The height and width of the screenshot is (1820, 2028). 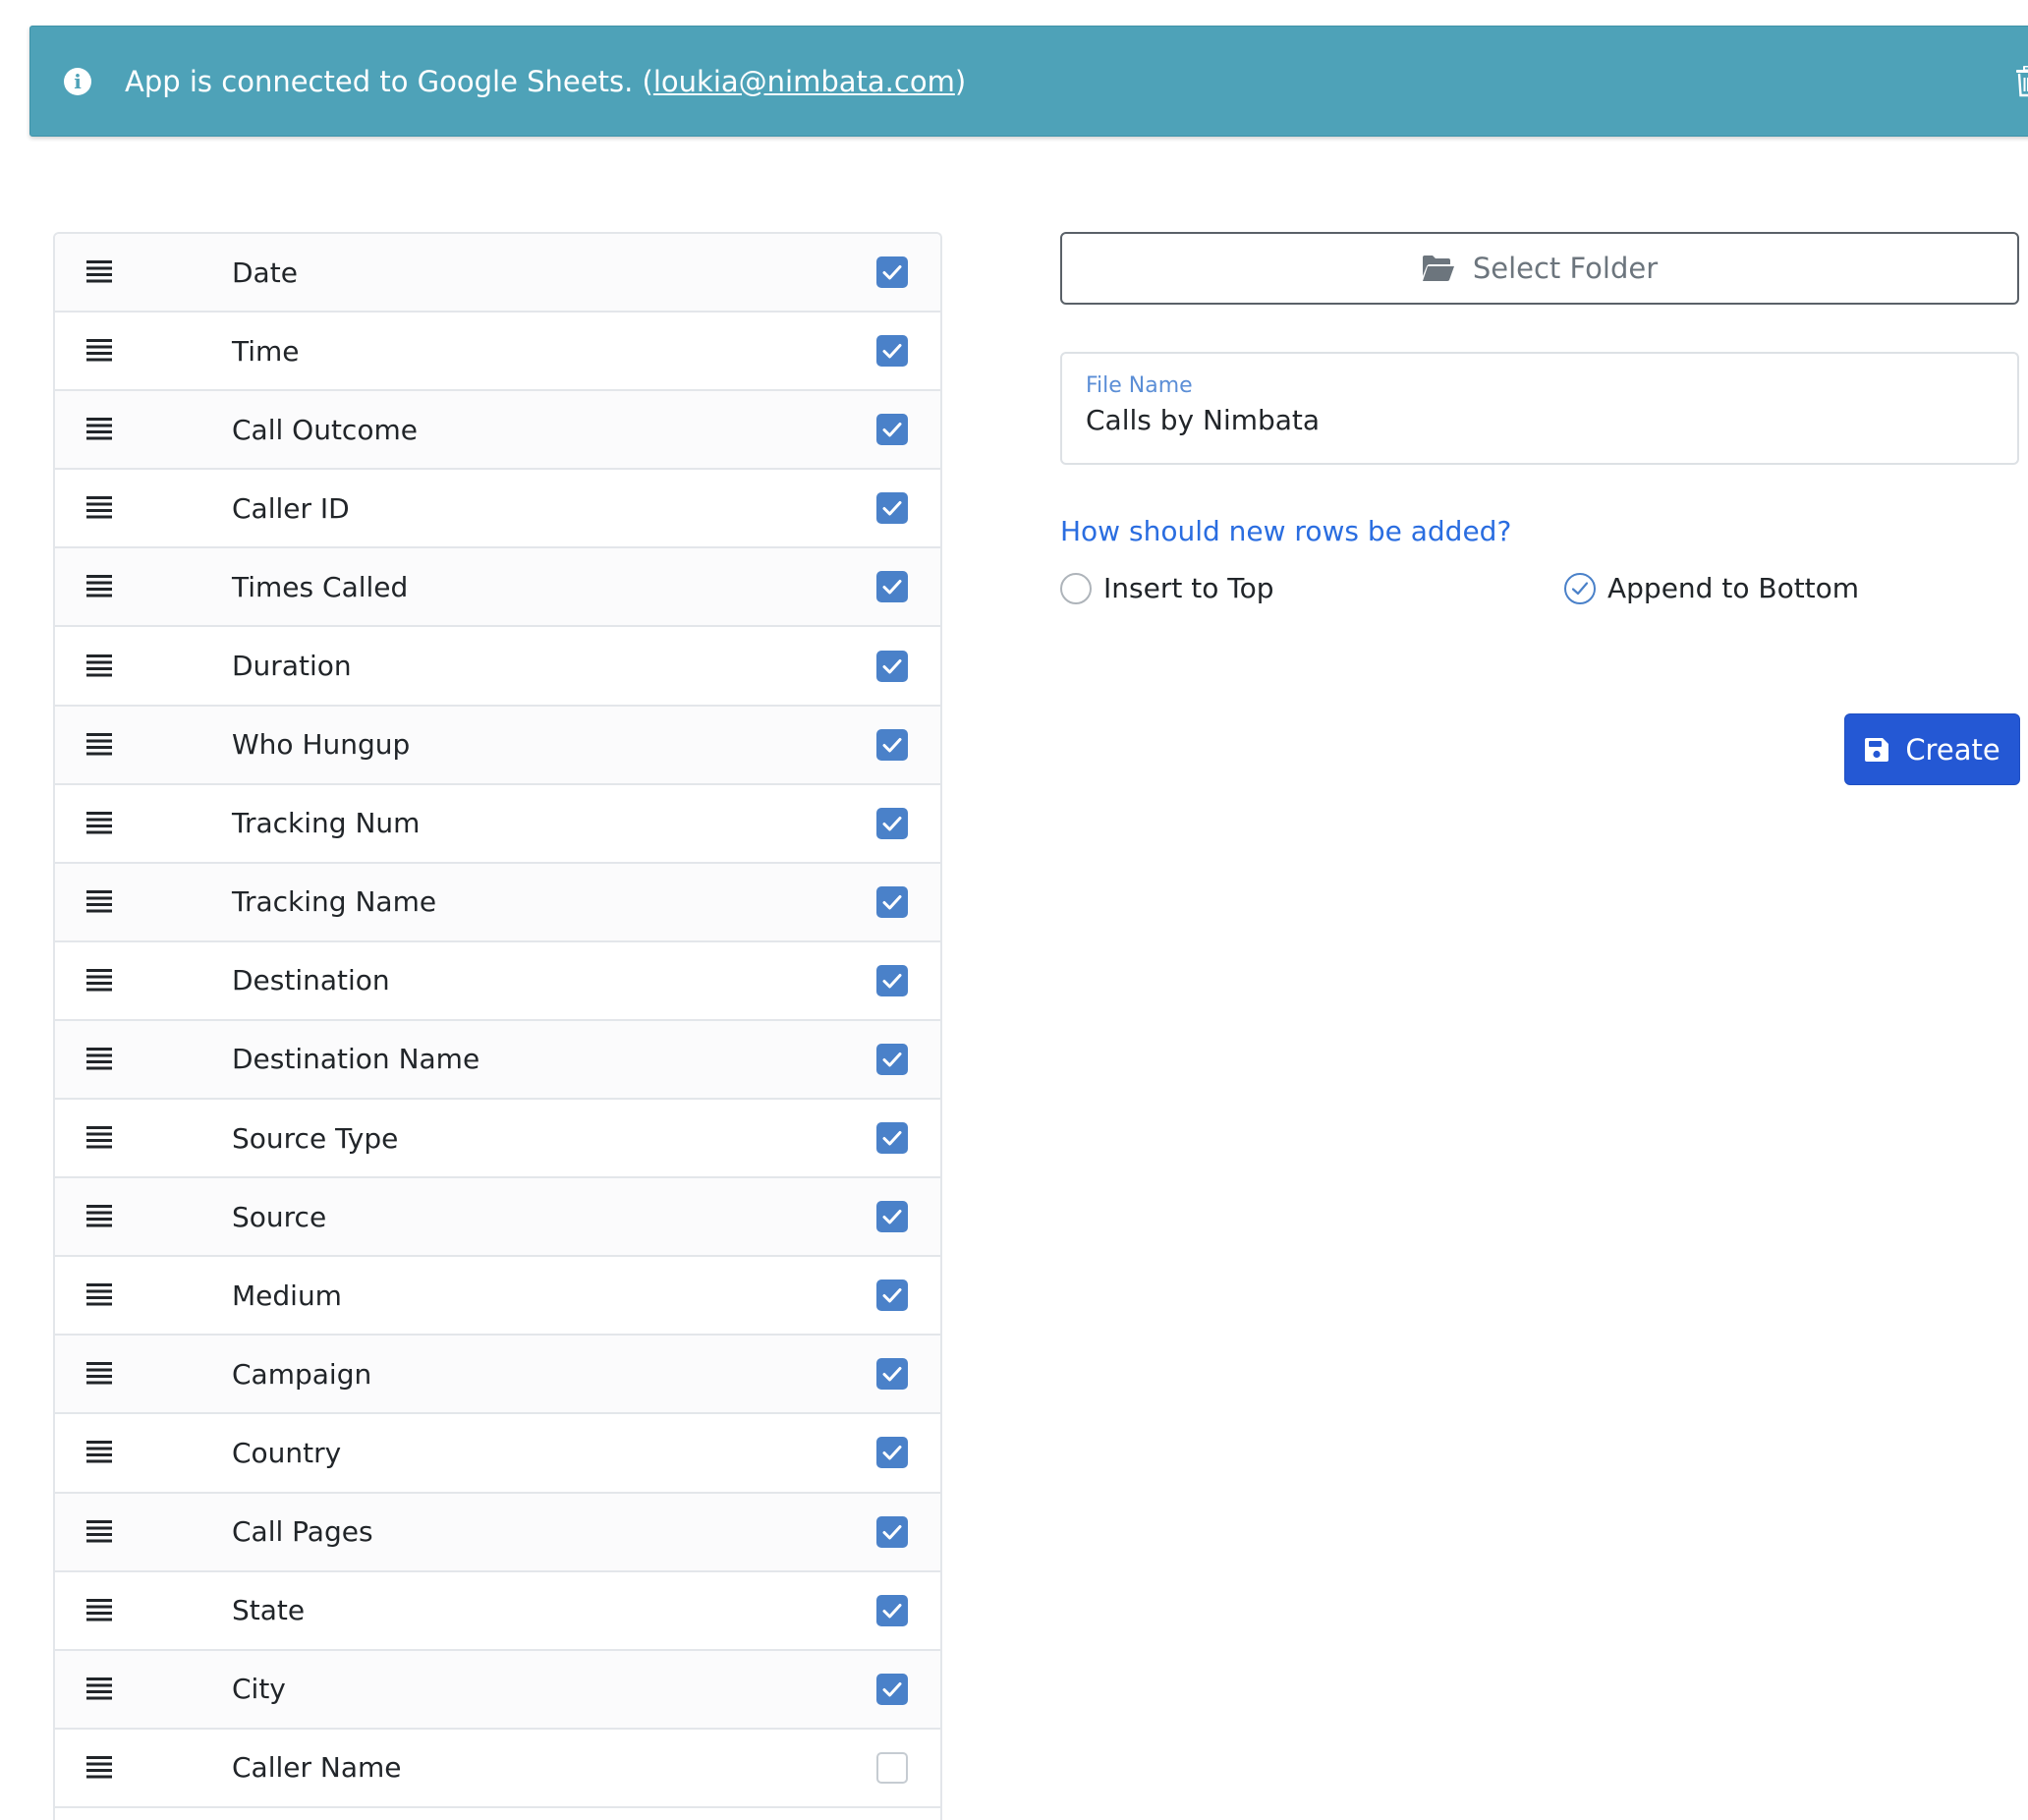 I want to click on field-row: Source, so click(x=498, y=1218).